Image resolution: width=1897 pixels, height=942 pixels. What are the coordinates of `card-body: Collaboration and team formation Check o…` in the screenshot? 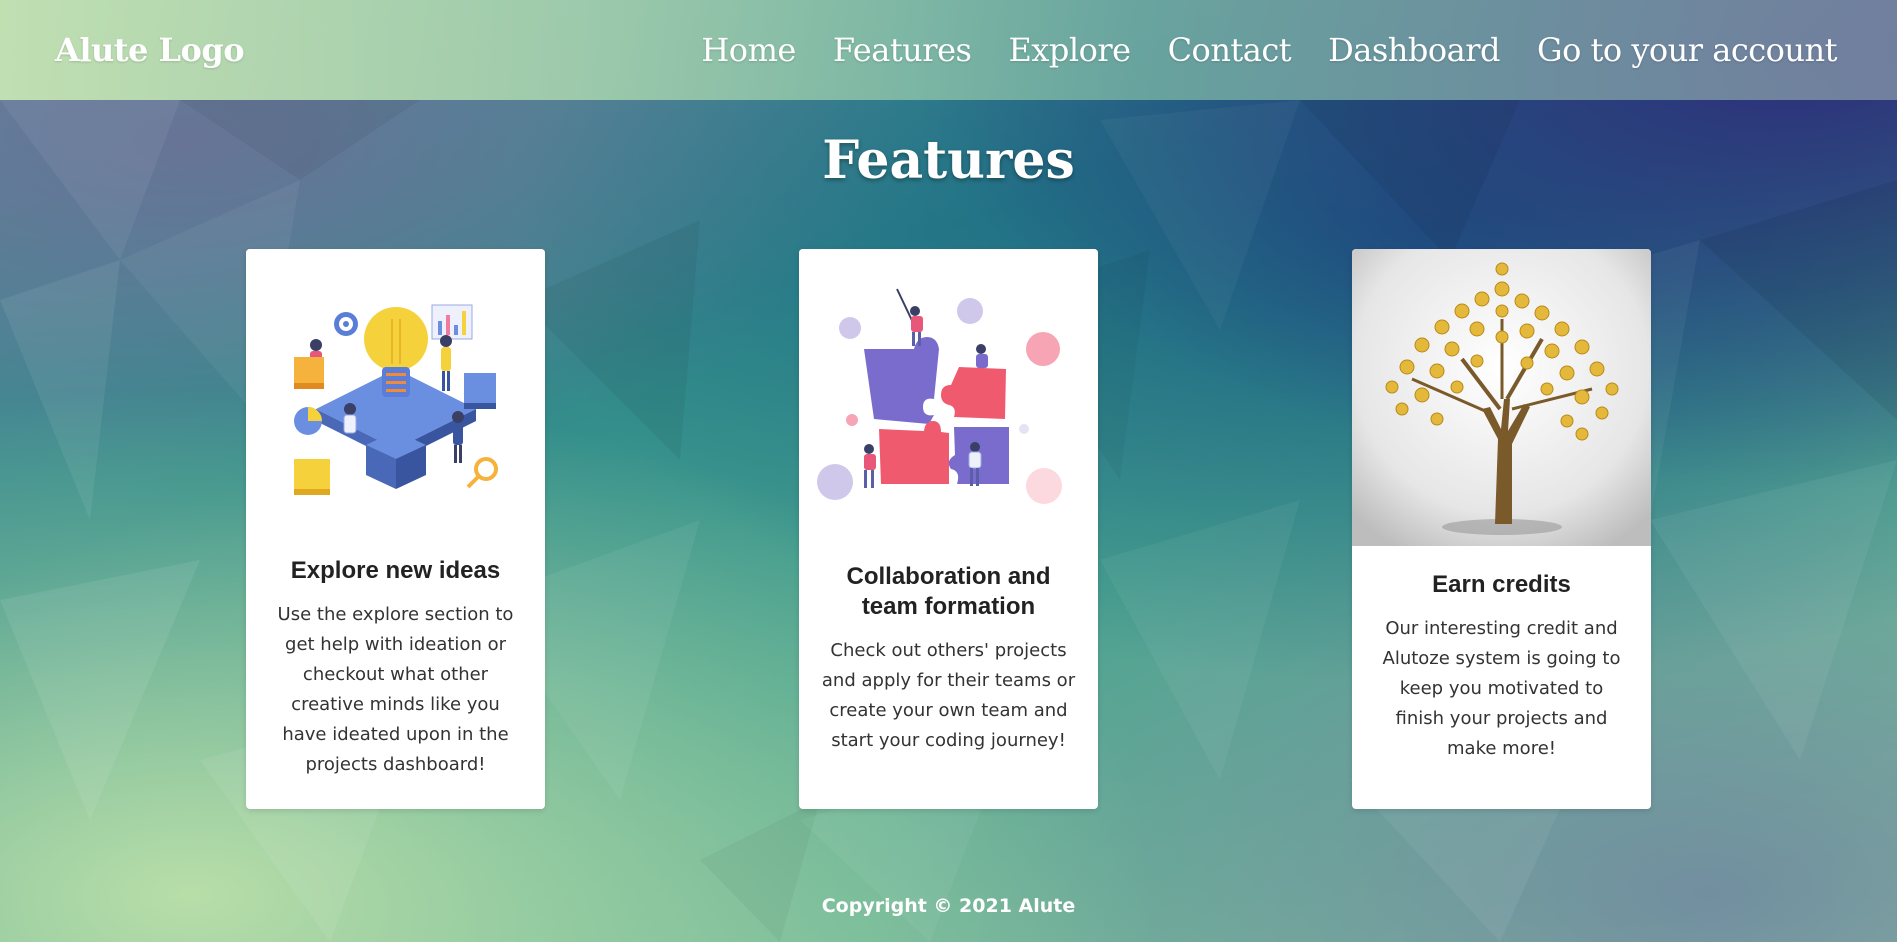 It's located at (948, 651).